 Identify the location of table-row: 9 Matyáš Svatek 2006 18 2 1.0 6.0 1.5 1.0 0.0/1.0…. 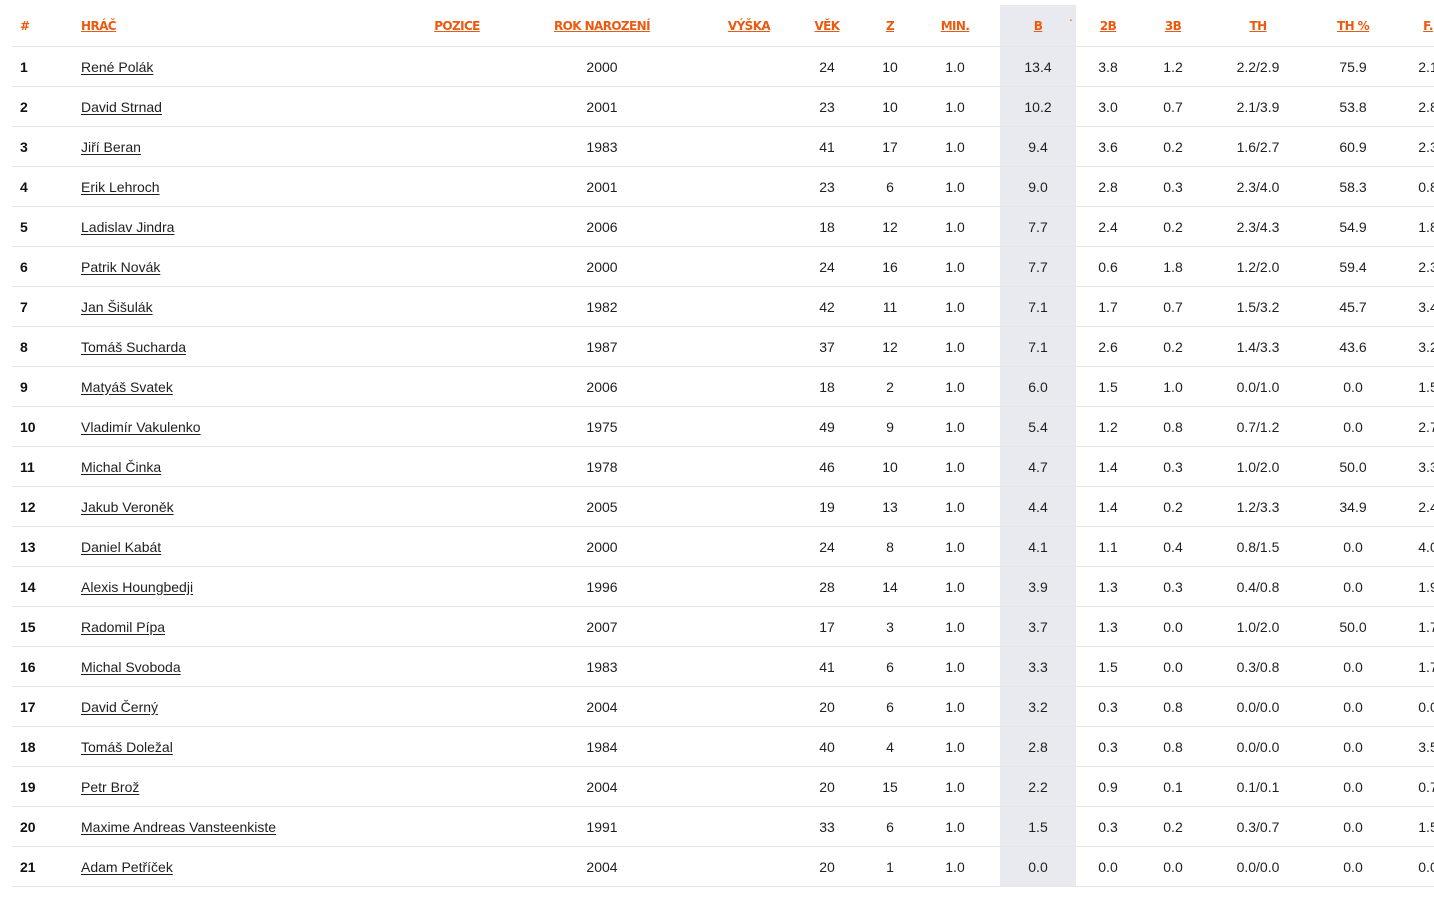
(723, 386).